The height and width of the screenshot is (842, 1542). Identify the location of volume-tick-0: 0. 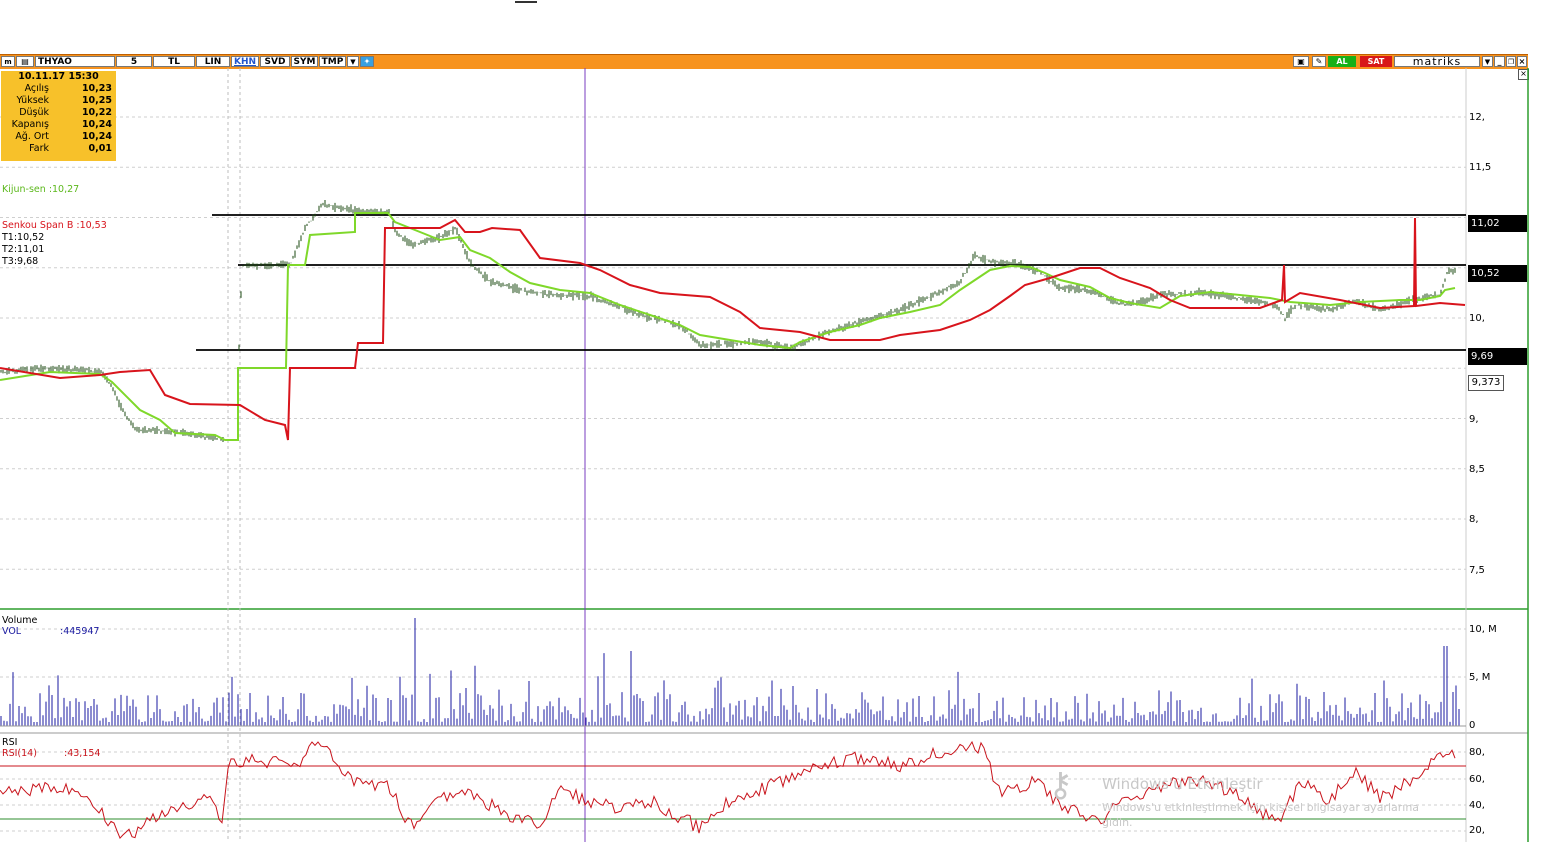
(1472, 725).